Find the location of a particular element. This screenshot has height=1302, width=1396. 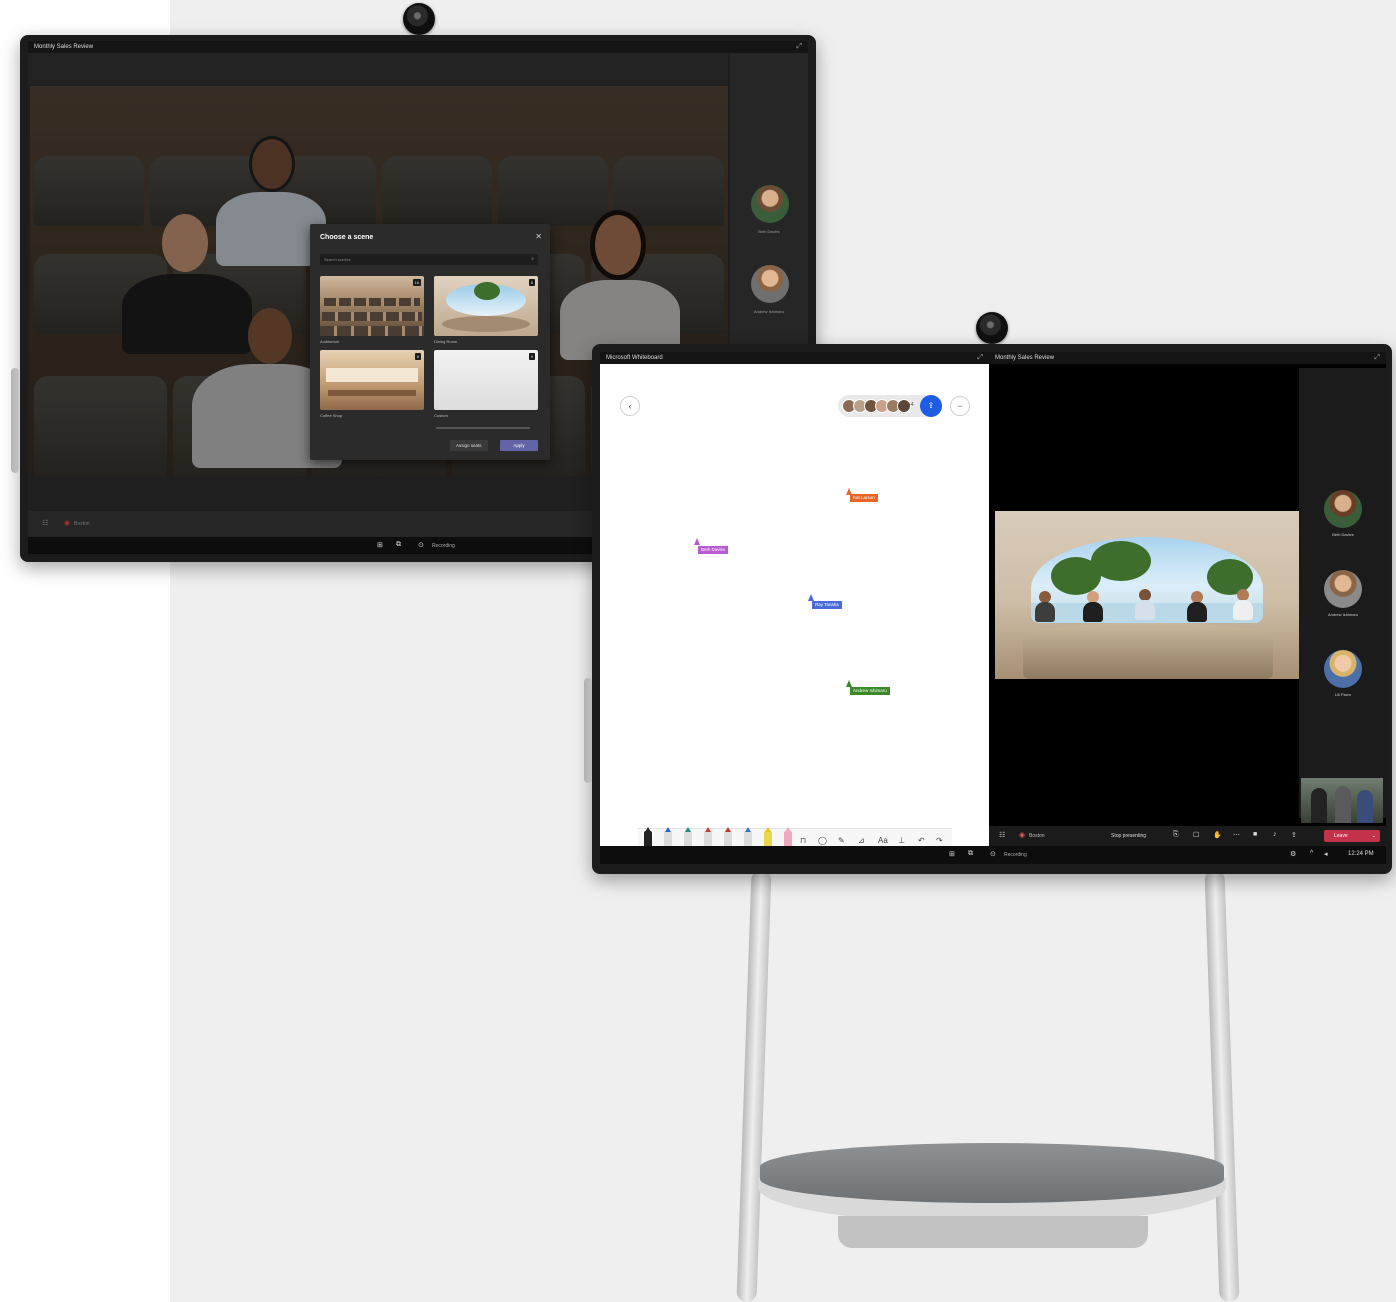

scene-seat-count: 8 is located at coordinates (417, 356).